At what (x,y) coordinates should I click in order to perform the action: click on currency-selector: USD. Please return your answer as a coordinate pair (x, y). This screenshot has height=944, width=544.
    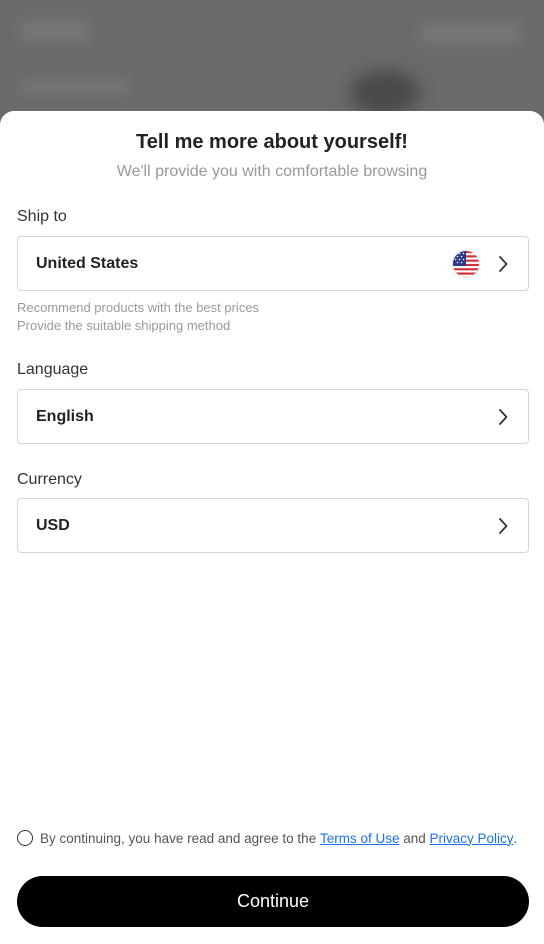
    Looking at the image, I should click on (273, 525).